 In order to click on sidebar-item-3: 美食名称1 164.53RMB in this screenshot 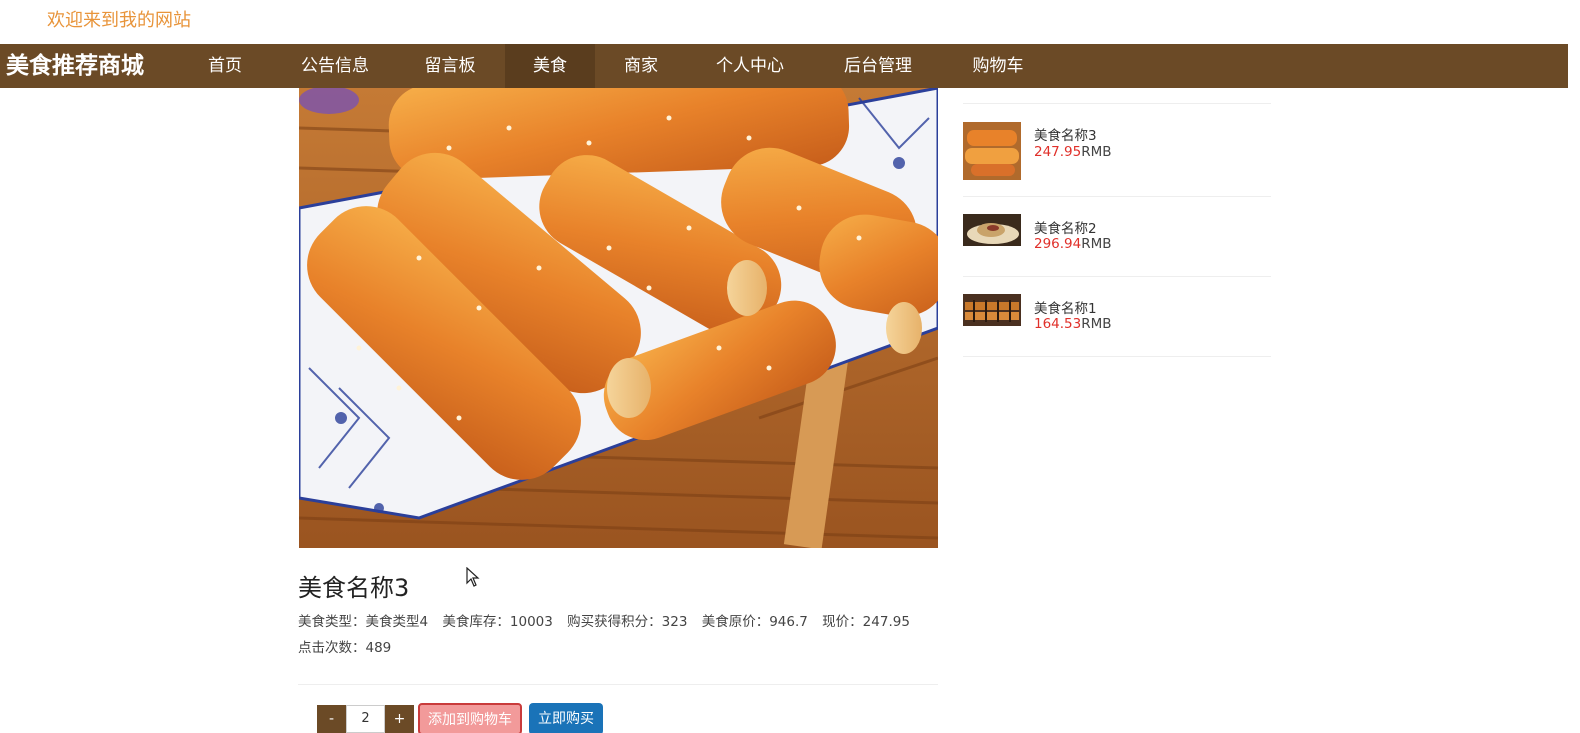, I will do `click(1117, 317)`.